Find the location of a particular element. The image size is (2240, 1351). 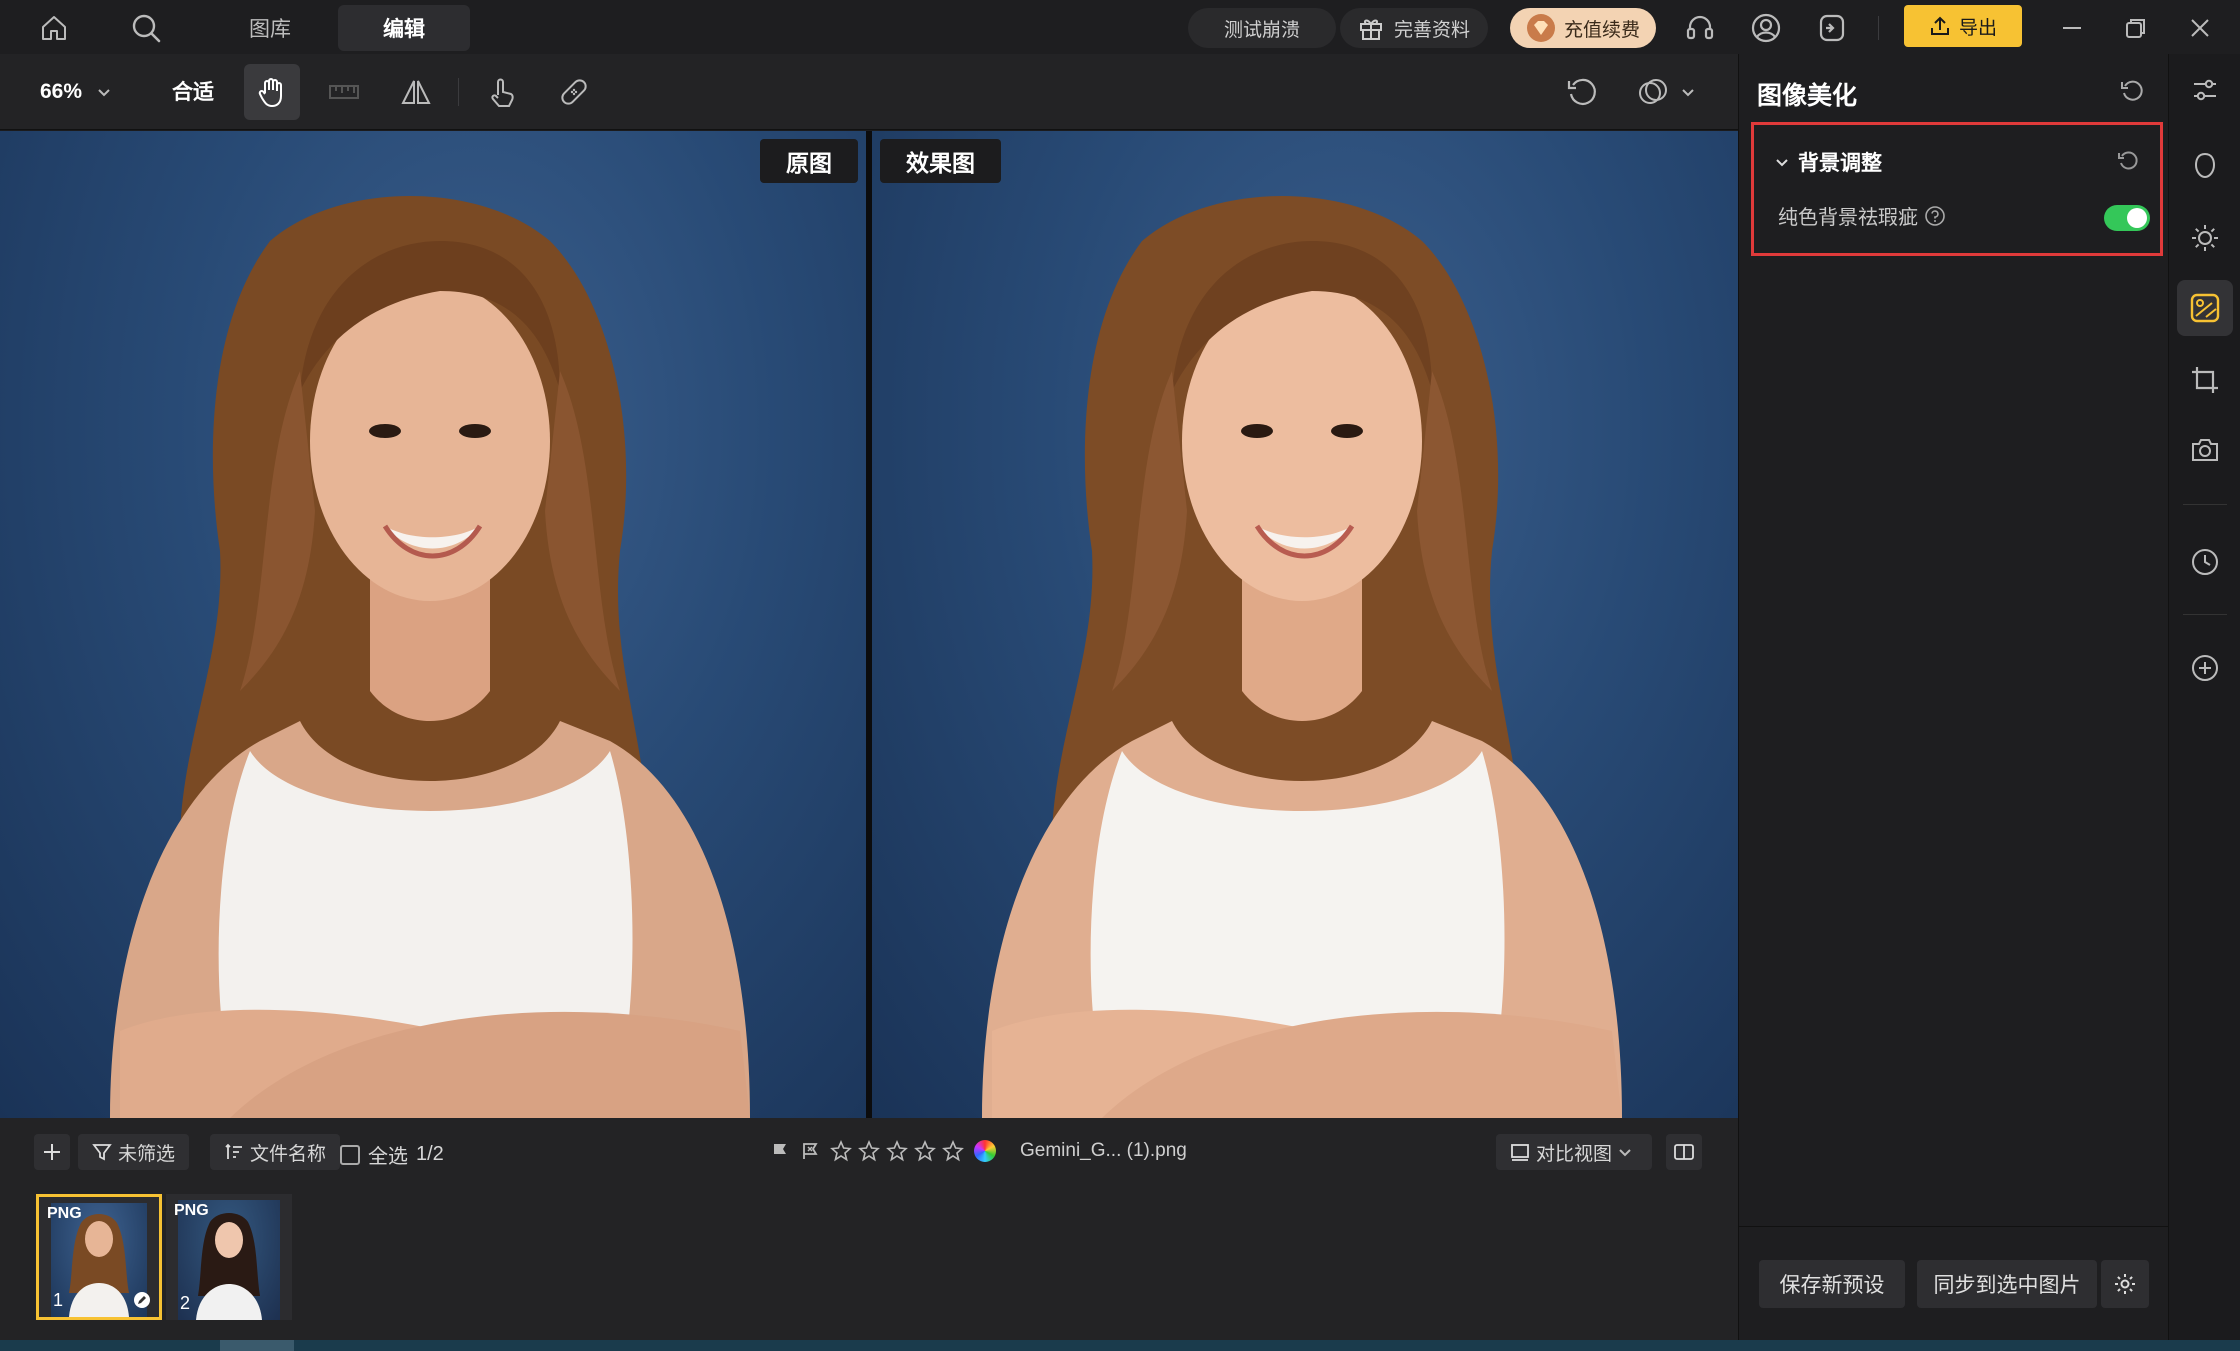

star-rating is located at coordinates (897, 1151).